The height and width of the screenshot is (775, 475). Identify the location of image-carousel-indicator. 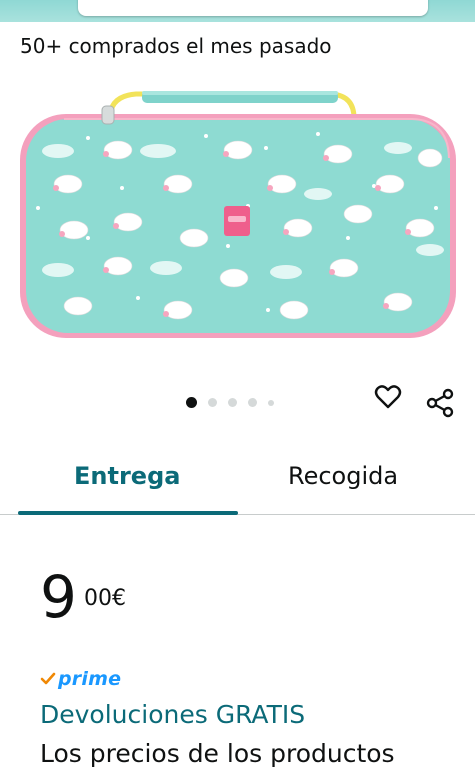
(230, 402).